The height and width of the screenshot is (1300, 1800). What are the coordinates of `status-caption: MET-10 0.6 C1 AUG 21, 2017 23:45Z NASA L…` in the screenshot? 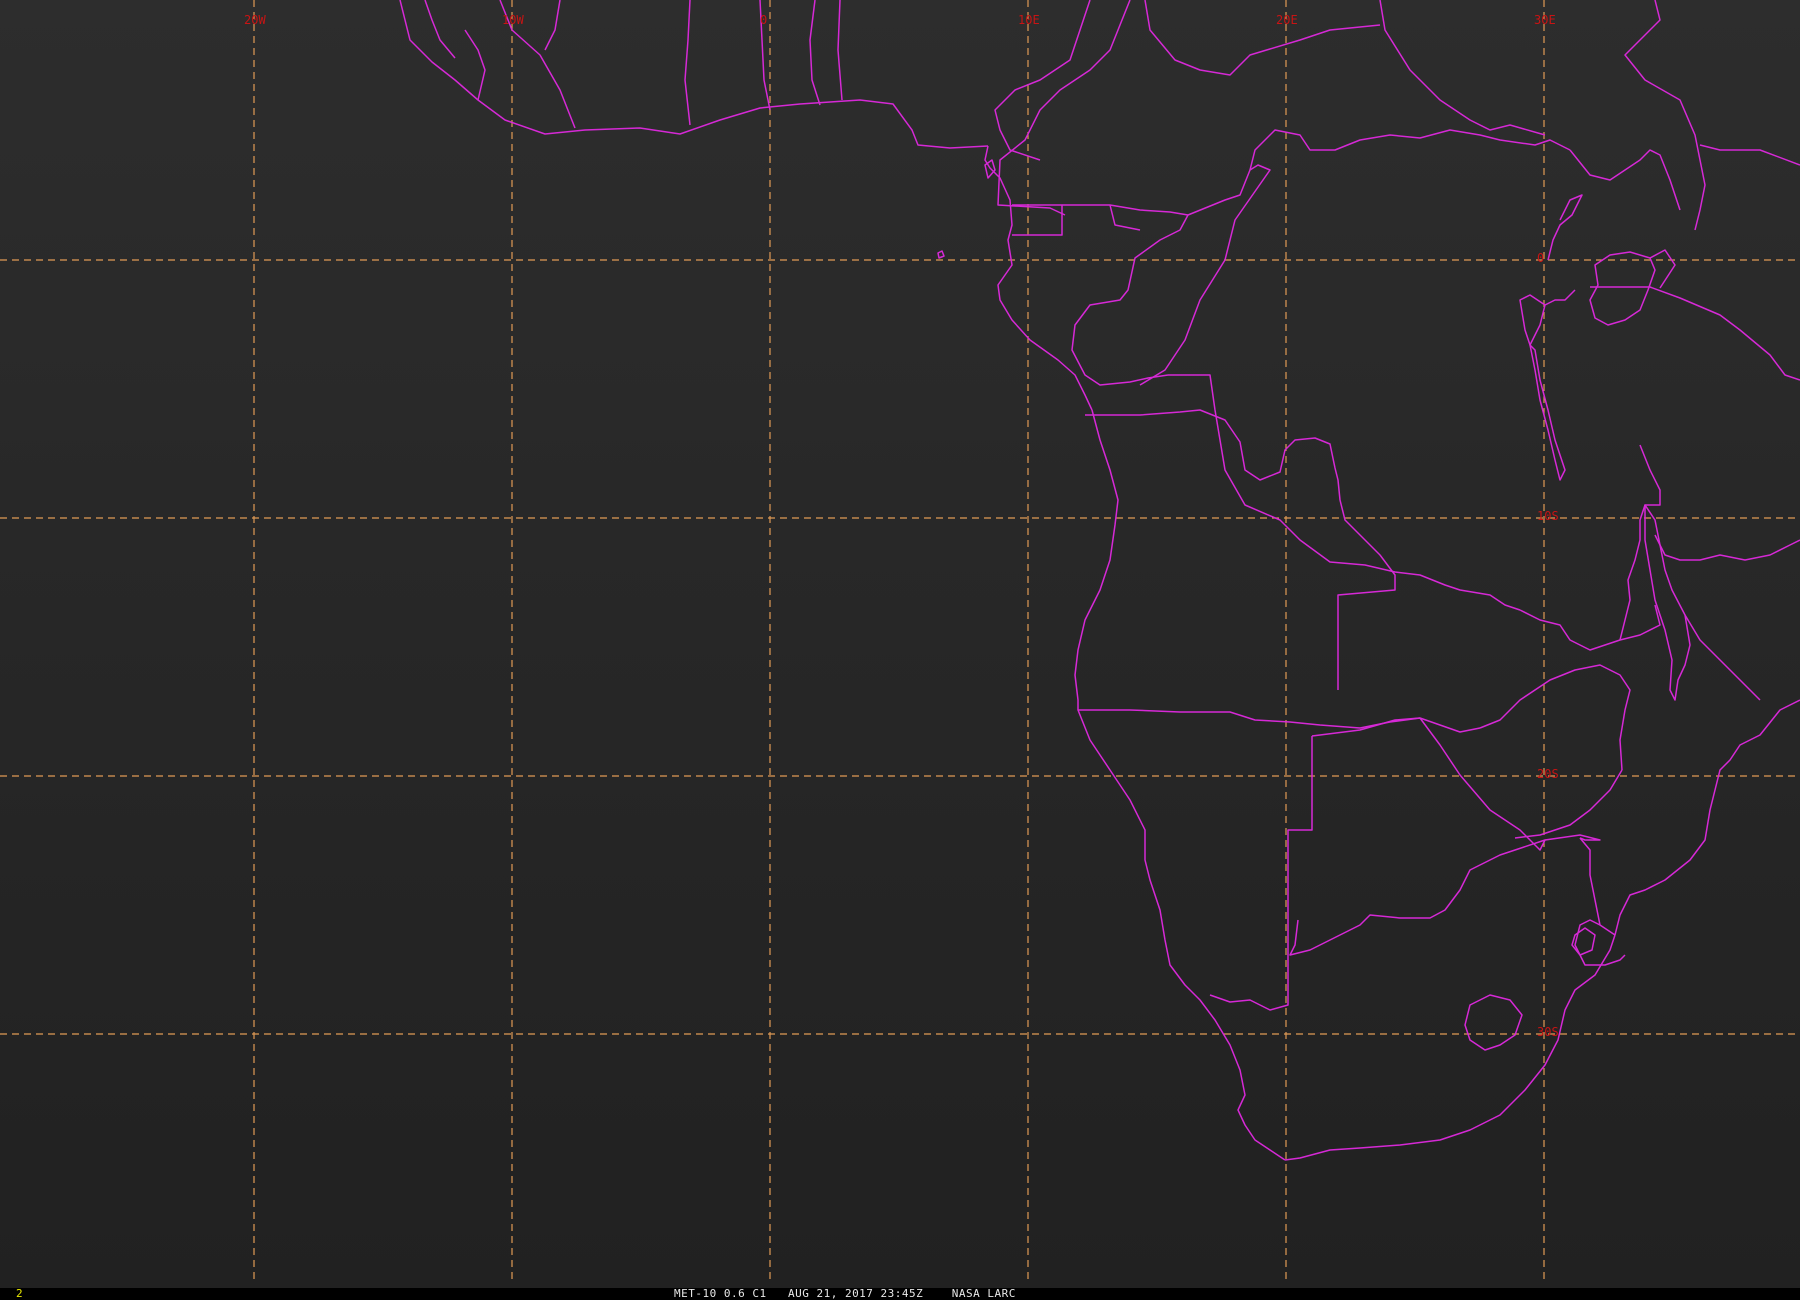 It's located at (845, 1293).